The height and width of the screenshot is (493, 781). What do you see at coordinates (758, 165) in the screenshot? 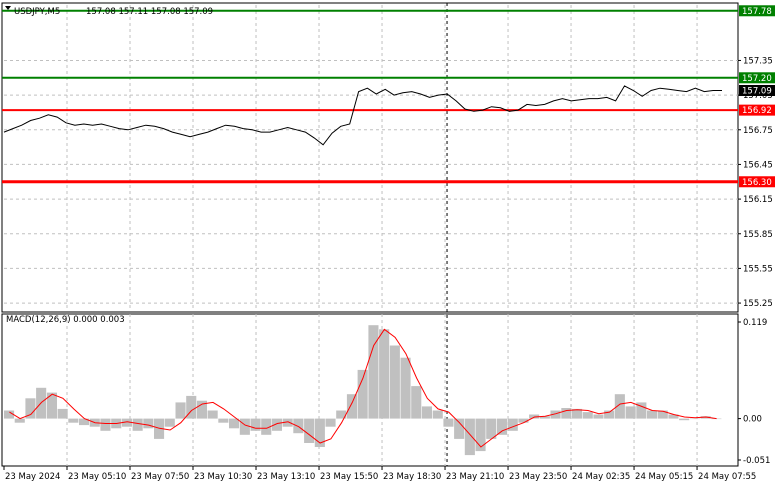
I see `price-tick-label: 156.45` at bounding box center [758, 165].